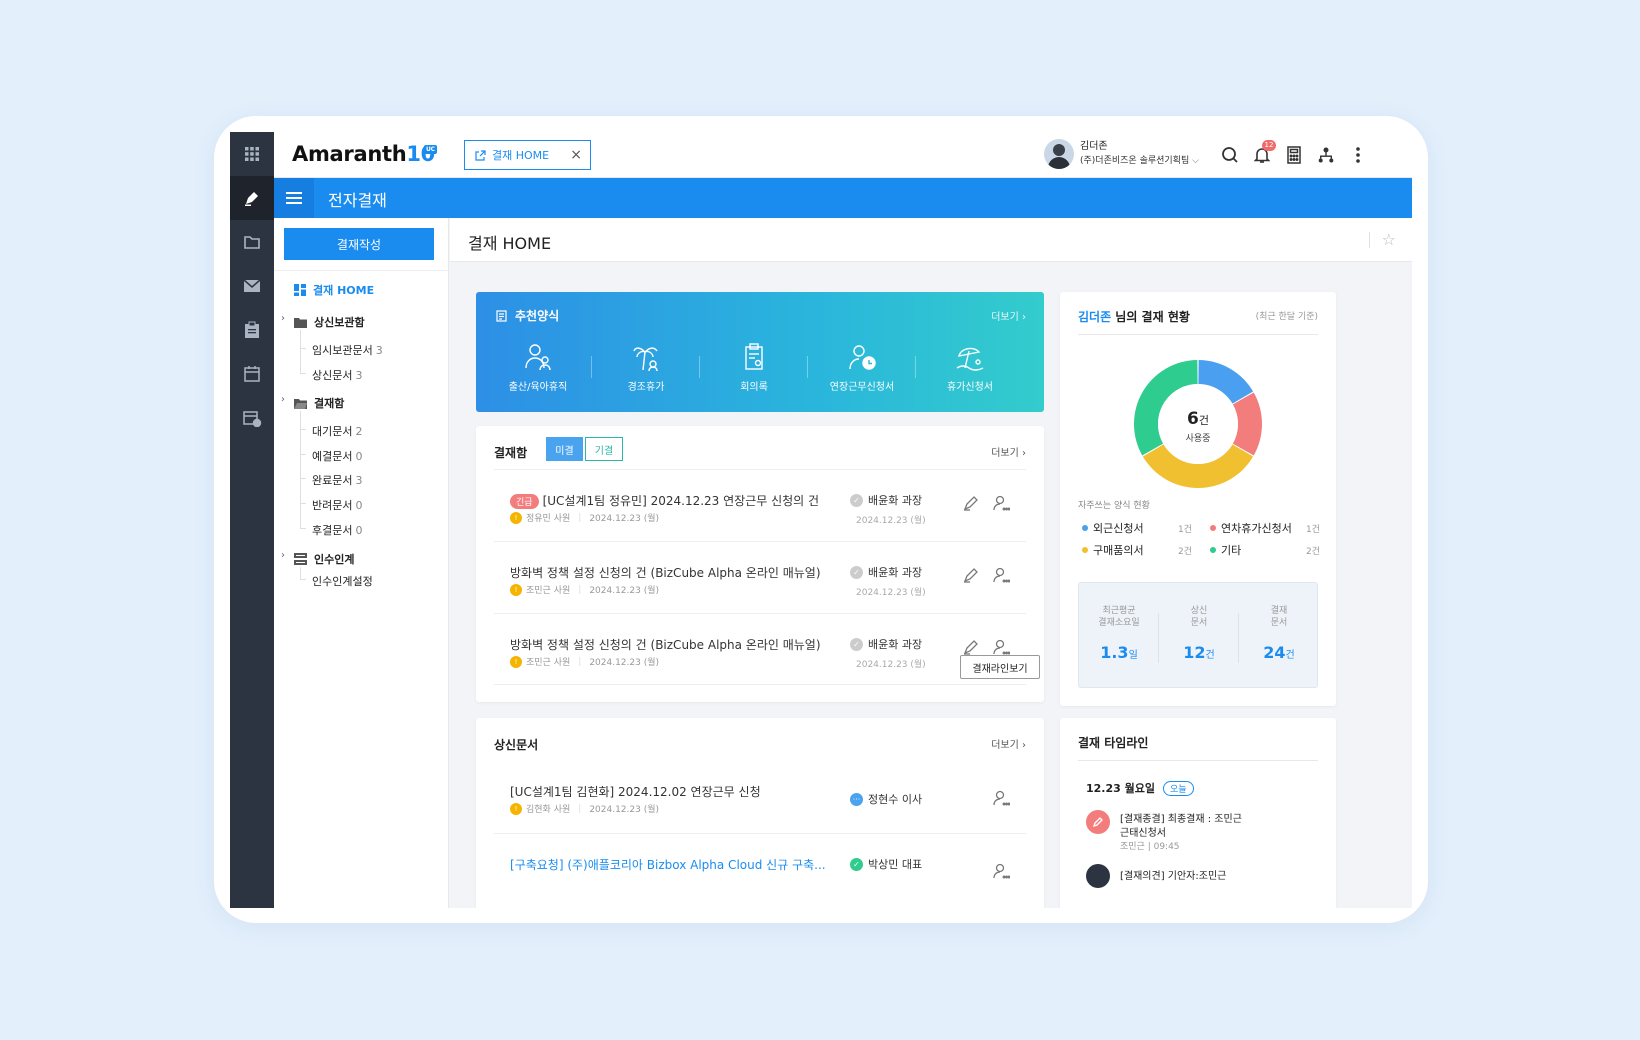  I want to click on timeline-date: 12.23 월요일 오늘, so click(1140, 788).